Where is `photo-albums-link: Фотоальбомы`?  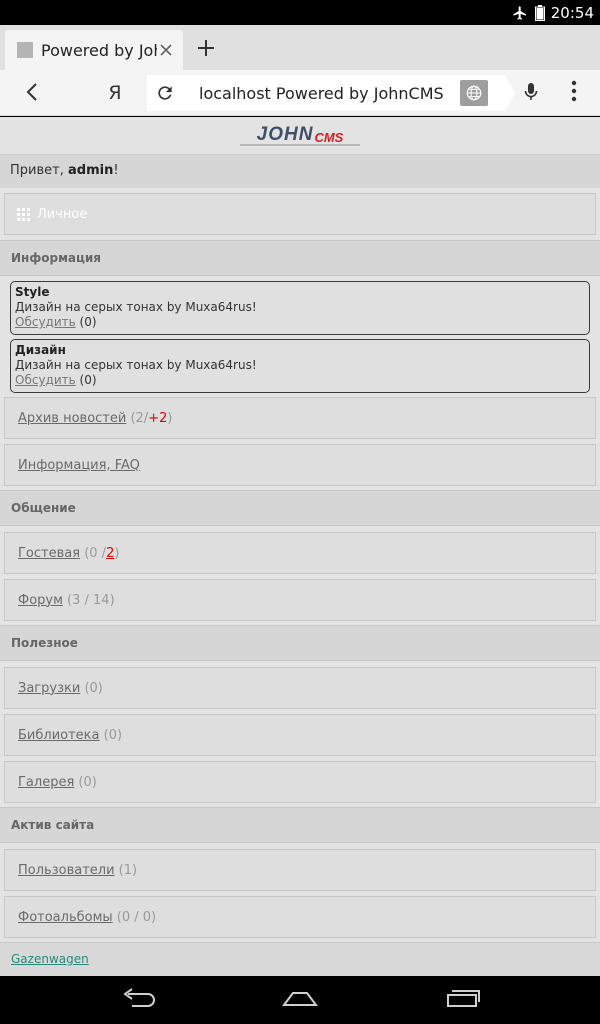
photo-albums-link: Фотоальбомы is located at coordinates (65, 917).